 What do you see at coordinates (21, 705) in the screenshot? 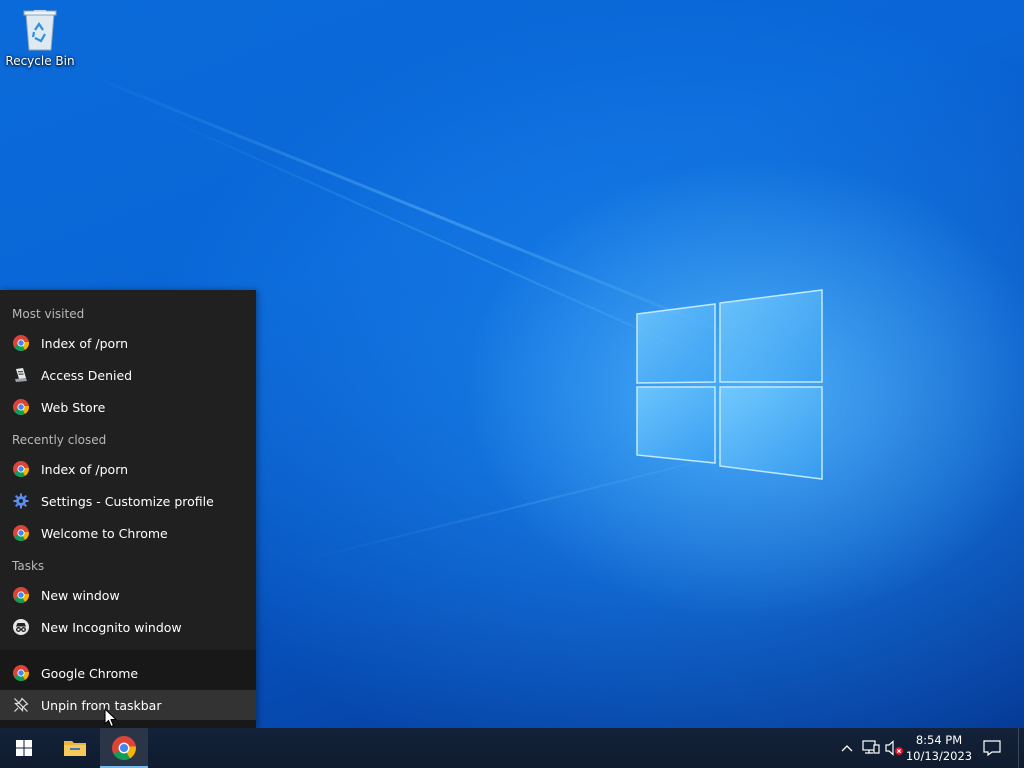
I see `unpin-icon` at bounding box center [21, 705].